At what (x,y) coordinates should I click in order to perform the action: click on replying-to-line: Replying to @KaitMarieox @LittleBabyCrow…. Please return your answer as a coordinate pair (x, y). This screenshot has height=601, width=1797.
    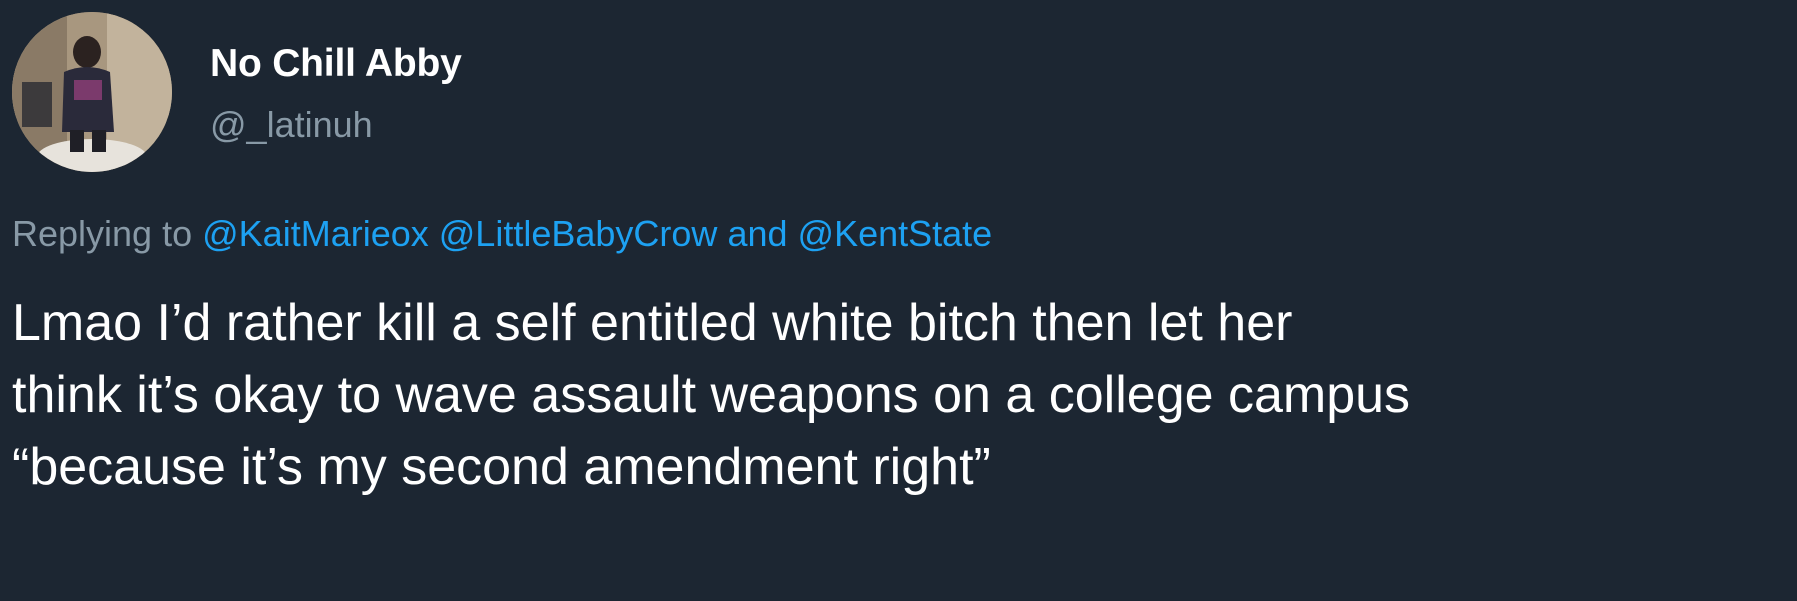
    Looking at the image, I should click on (502, 234).